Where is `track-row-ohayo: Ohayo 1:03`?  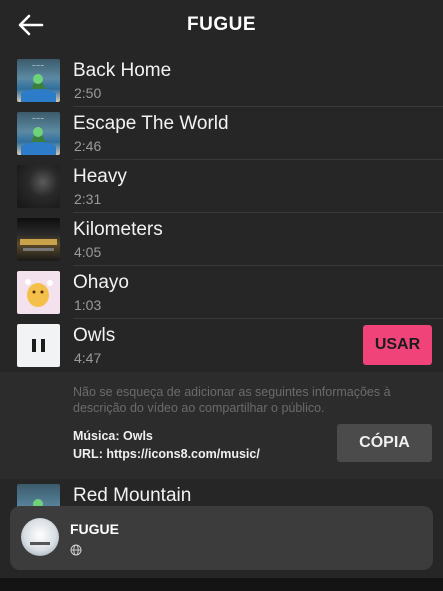
track-row-ohayo: Ohayo 1:03 is located at coordinates (221, 292).